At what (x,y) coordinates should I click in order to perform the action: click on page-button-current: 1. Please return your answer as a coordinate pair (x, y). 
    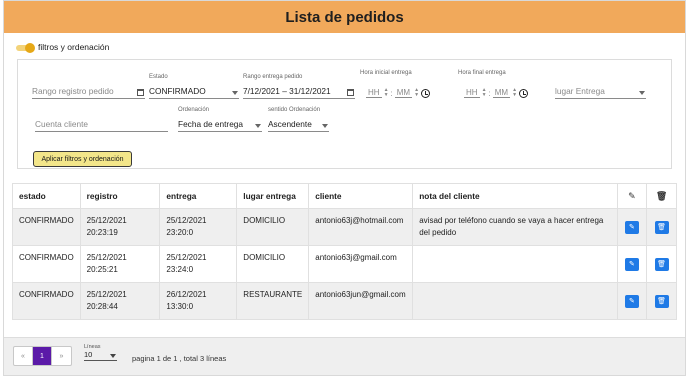
    Looking at the image, I should click on (42, 356).